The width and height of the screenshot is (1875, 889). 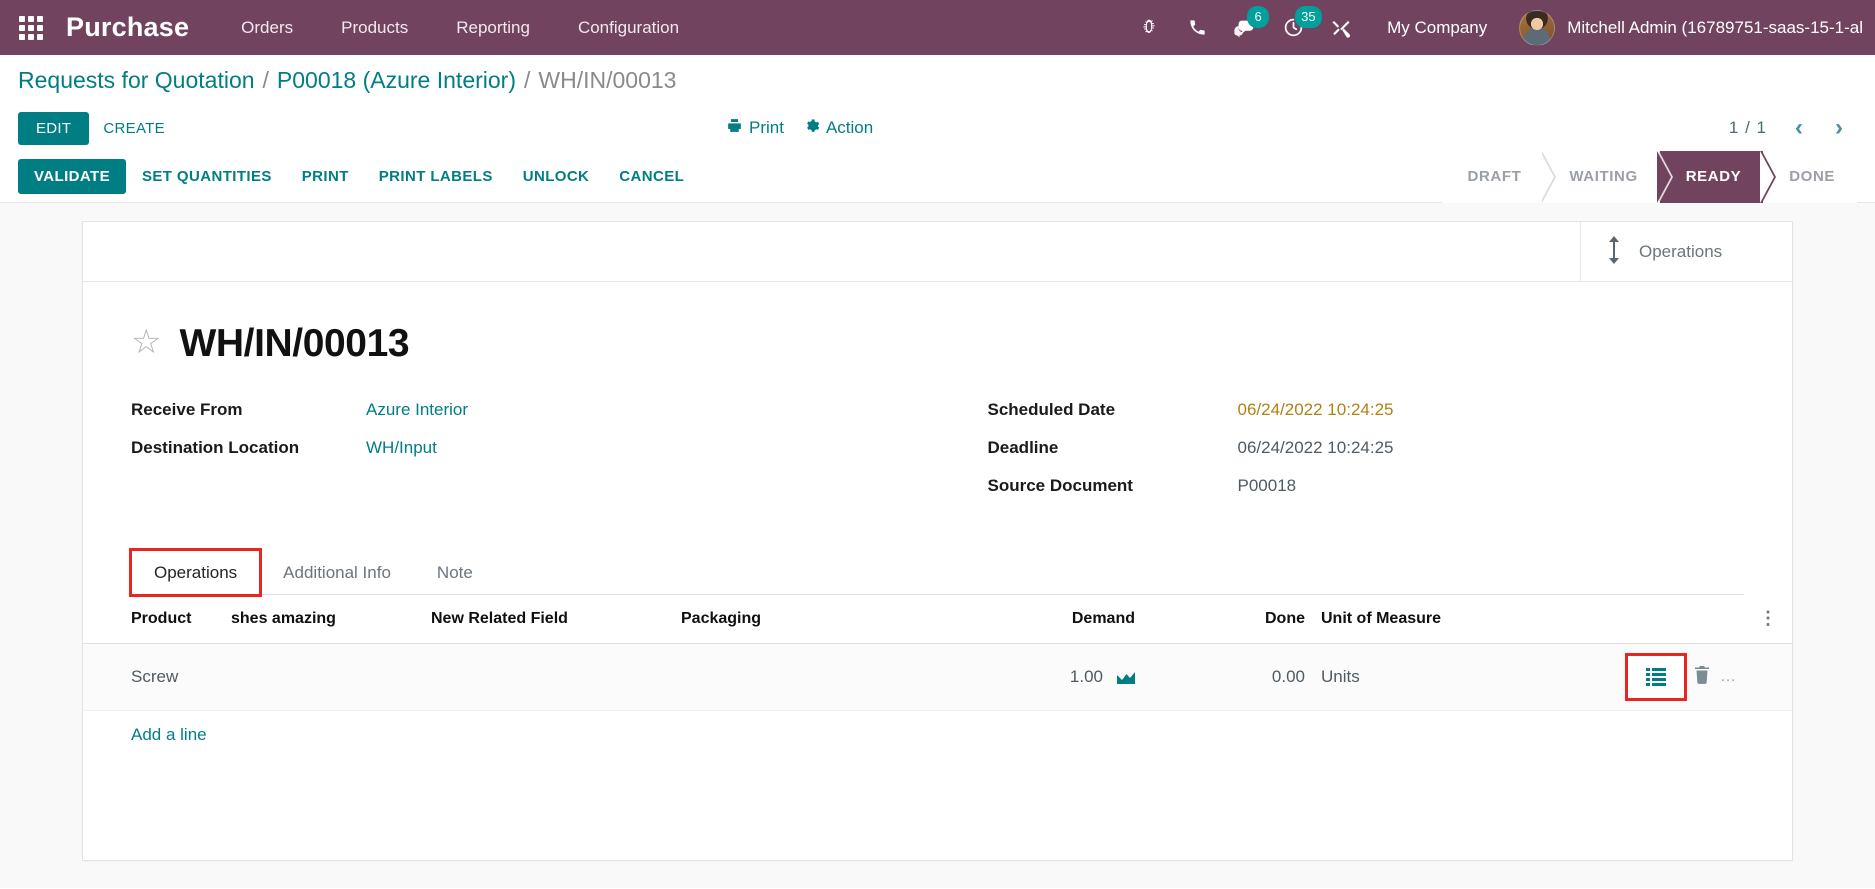 What do you see at coordinates (134, 128) in the screenshot?
I see `create-button: CREATE` at bounding box center [134, 128].